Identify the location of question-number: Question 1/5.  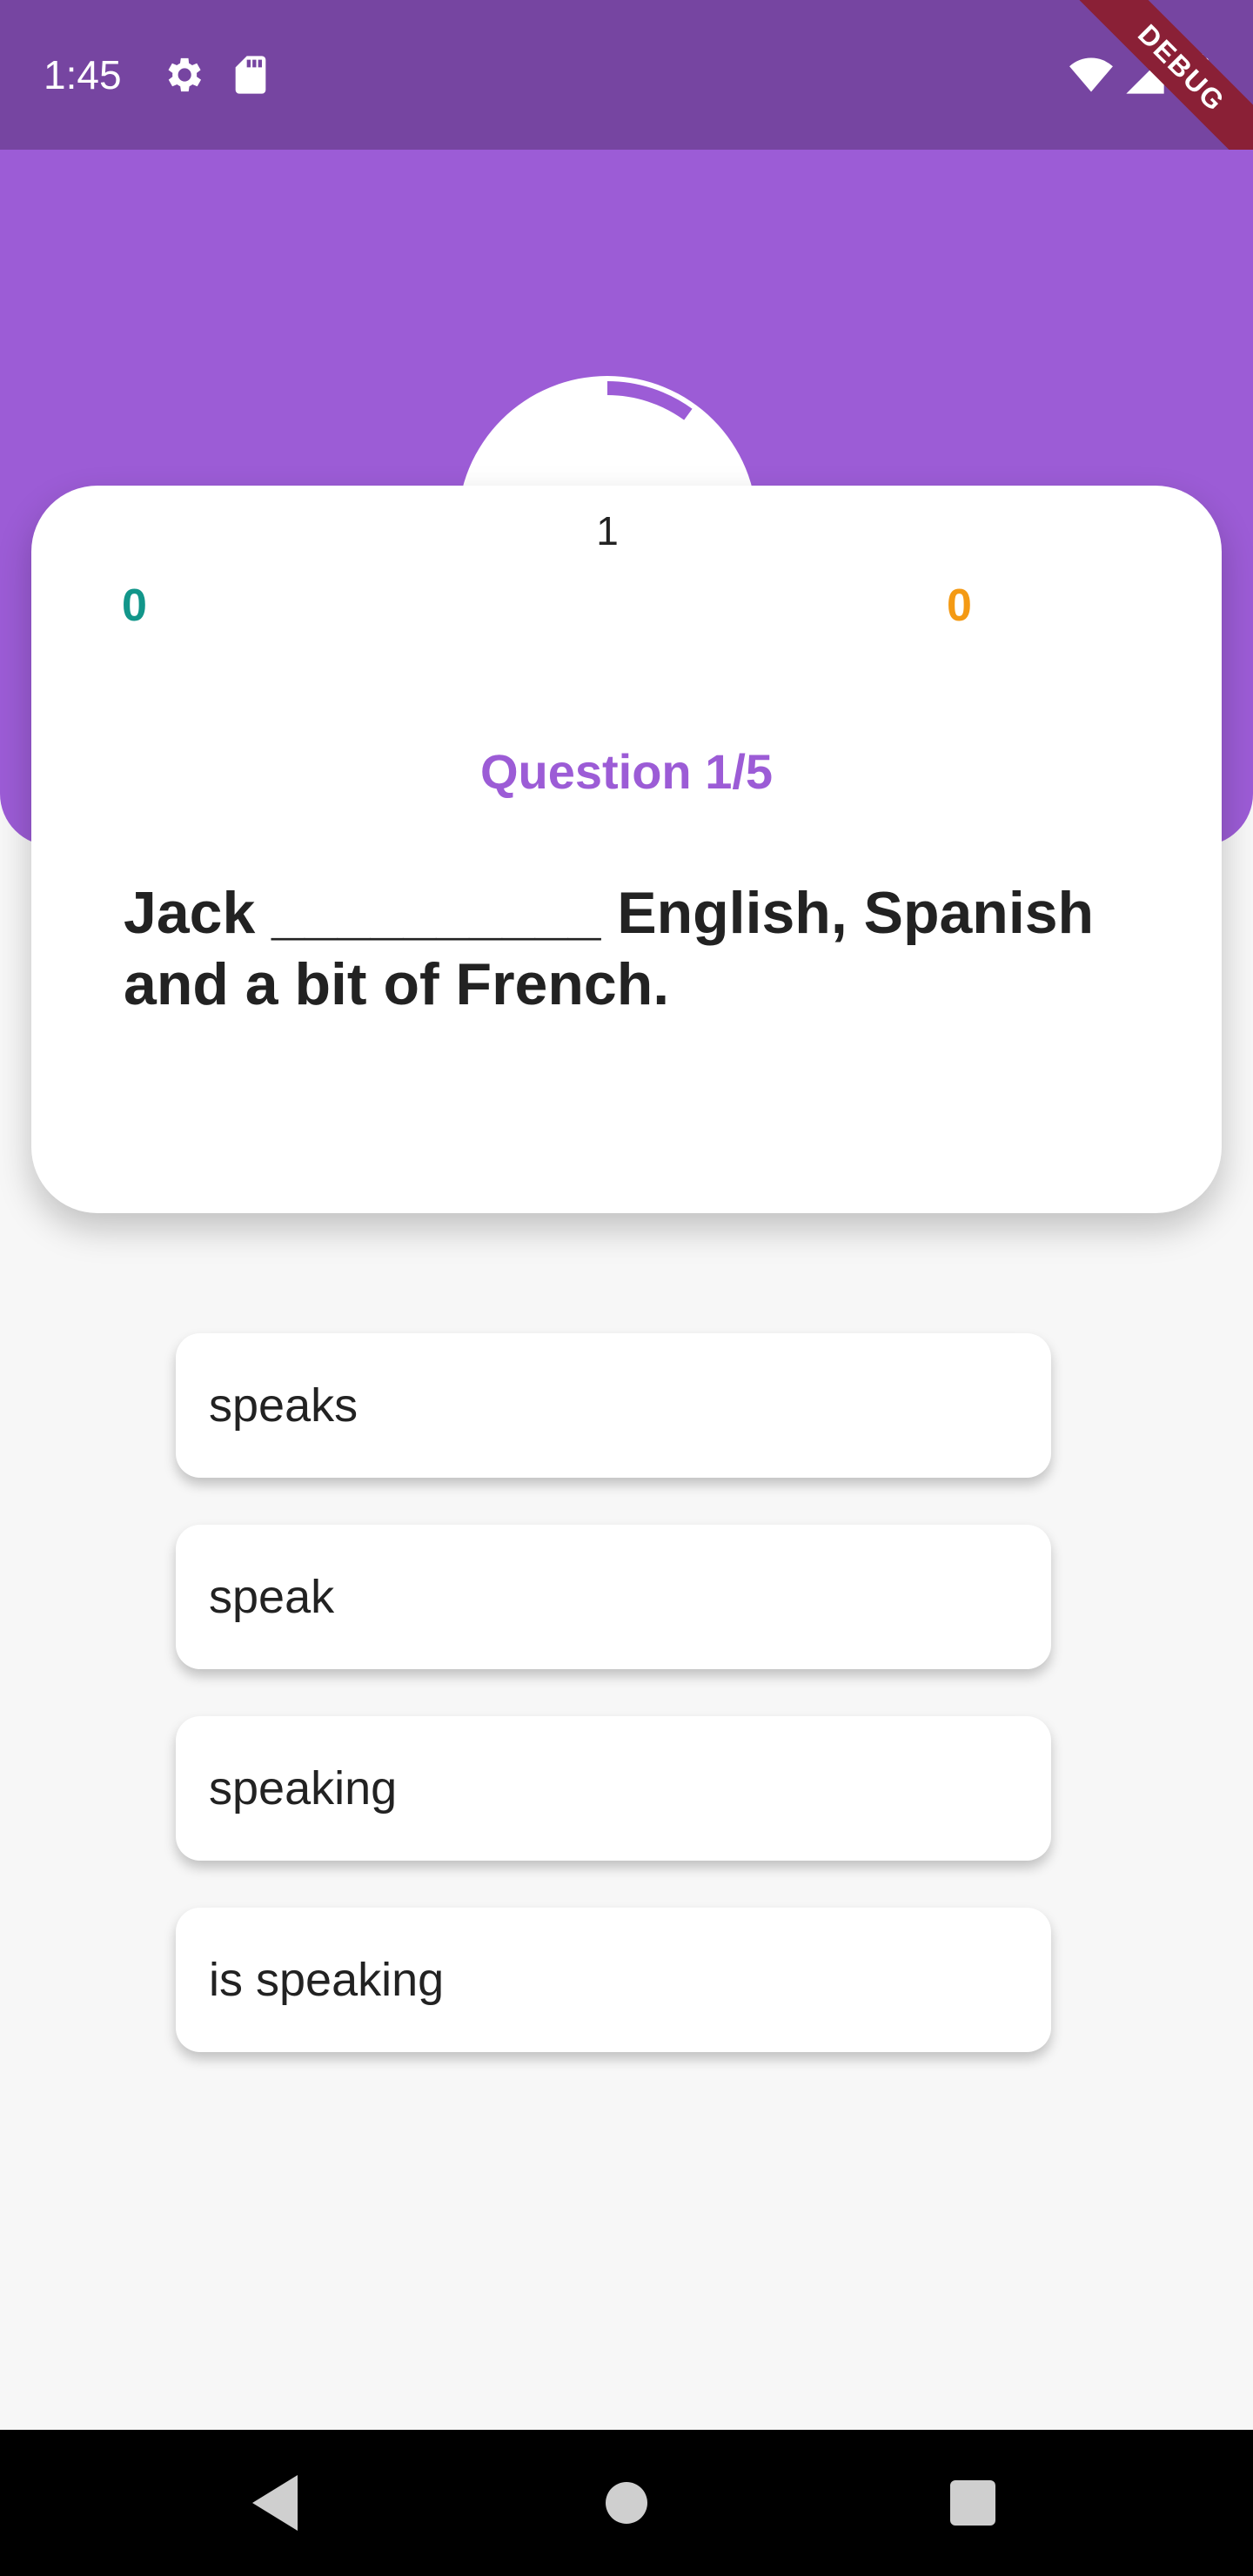
(626, 772).